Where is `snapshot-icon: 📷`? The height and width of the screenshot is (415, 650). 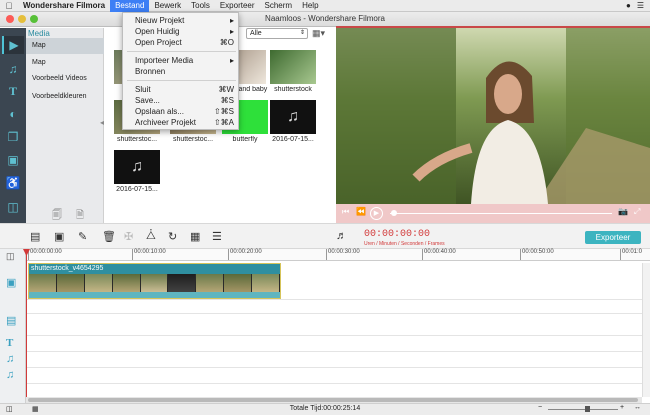 snapshot-icon: 📷 is located at coordinates (623, 211).